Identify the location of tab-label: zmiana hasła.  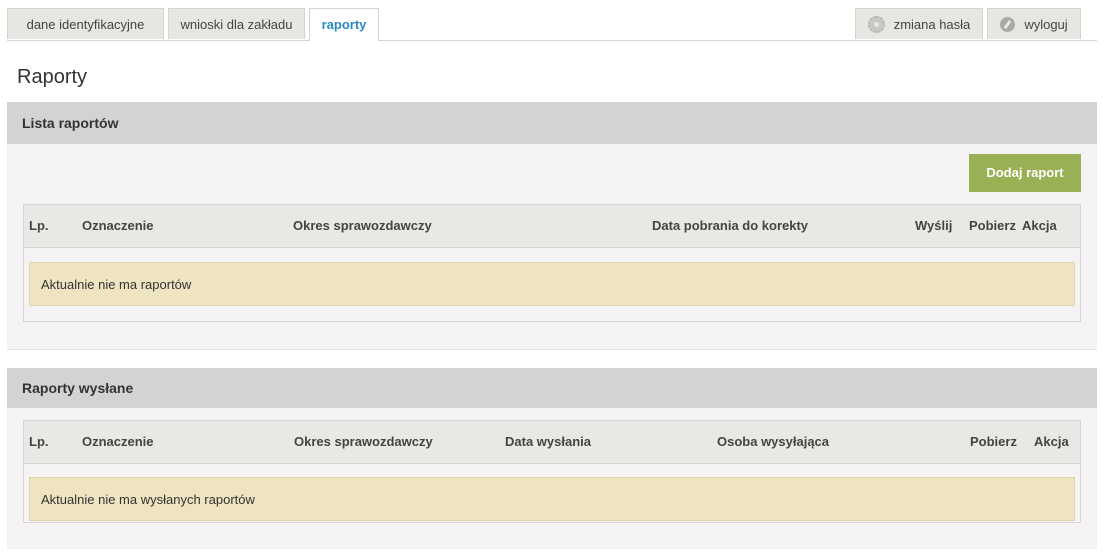
(932, 24).